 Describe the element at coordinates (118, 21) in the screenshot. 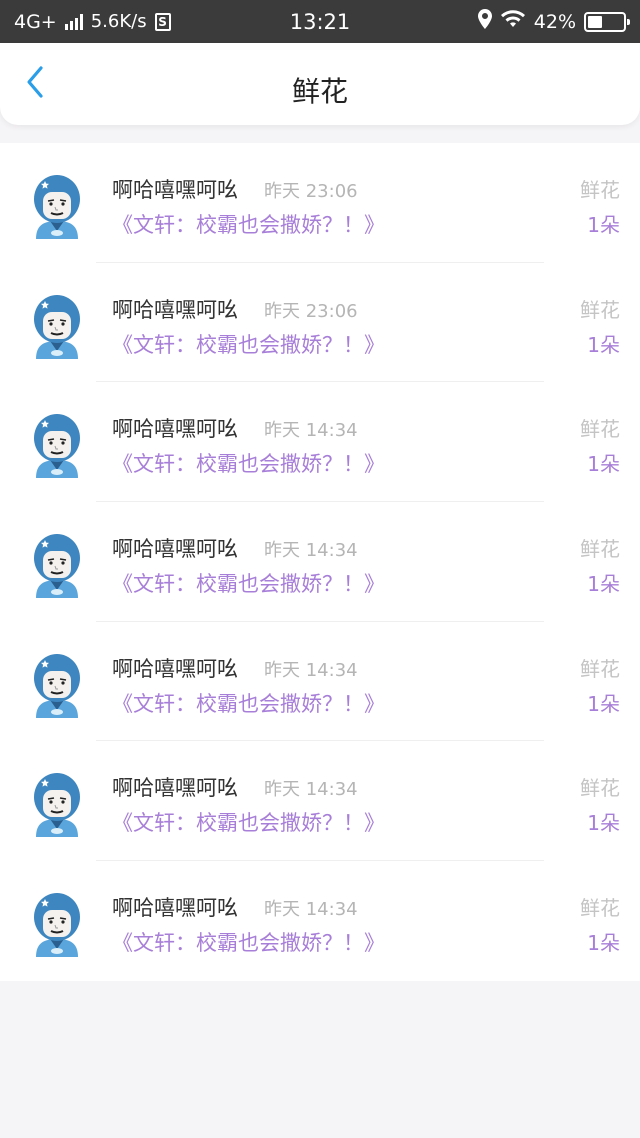

I see `network-speed: 5.6K/s` at that location.